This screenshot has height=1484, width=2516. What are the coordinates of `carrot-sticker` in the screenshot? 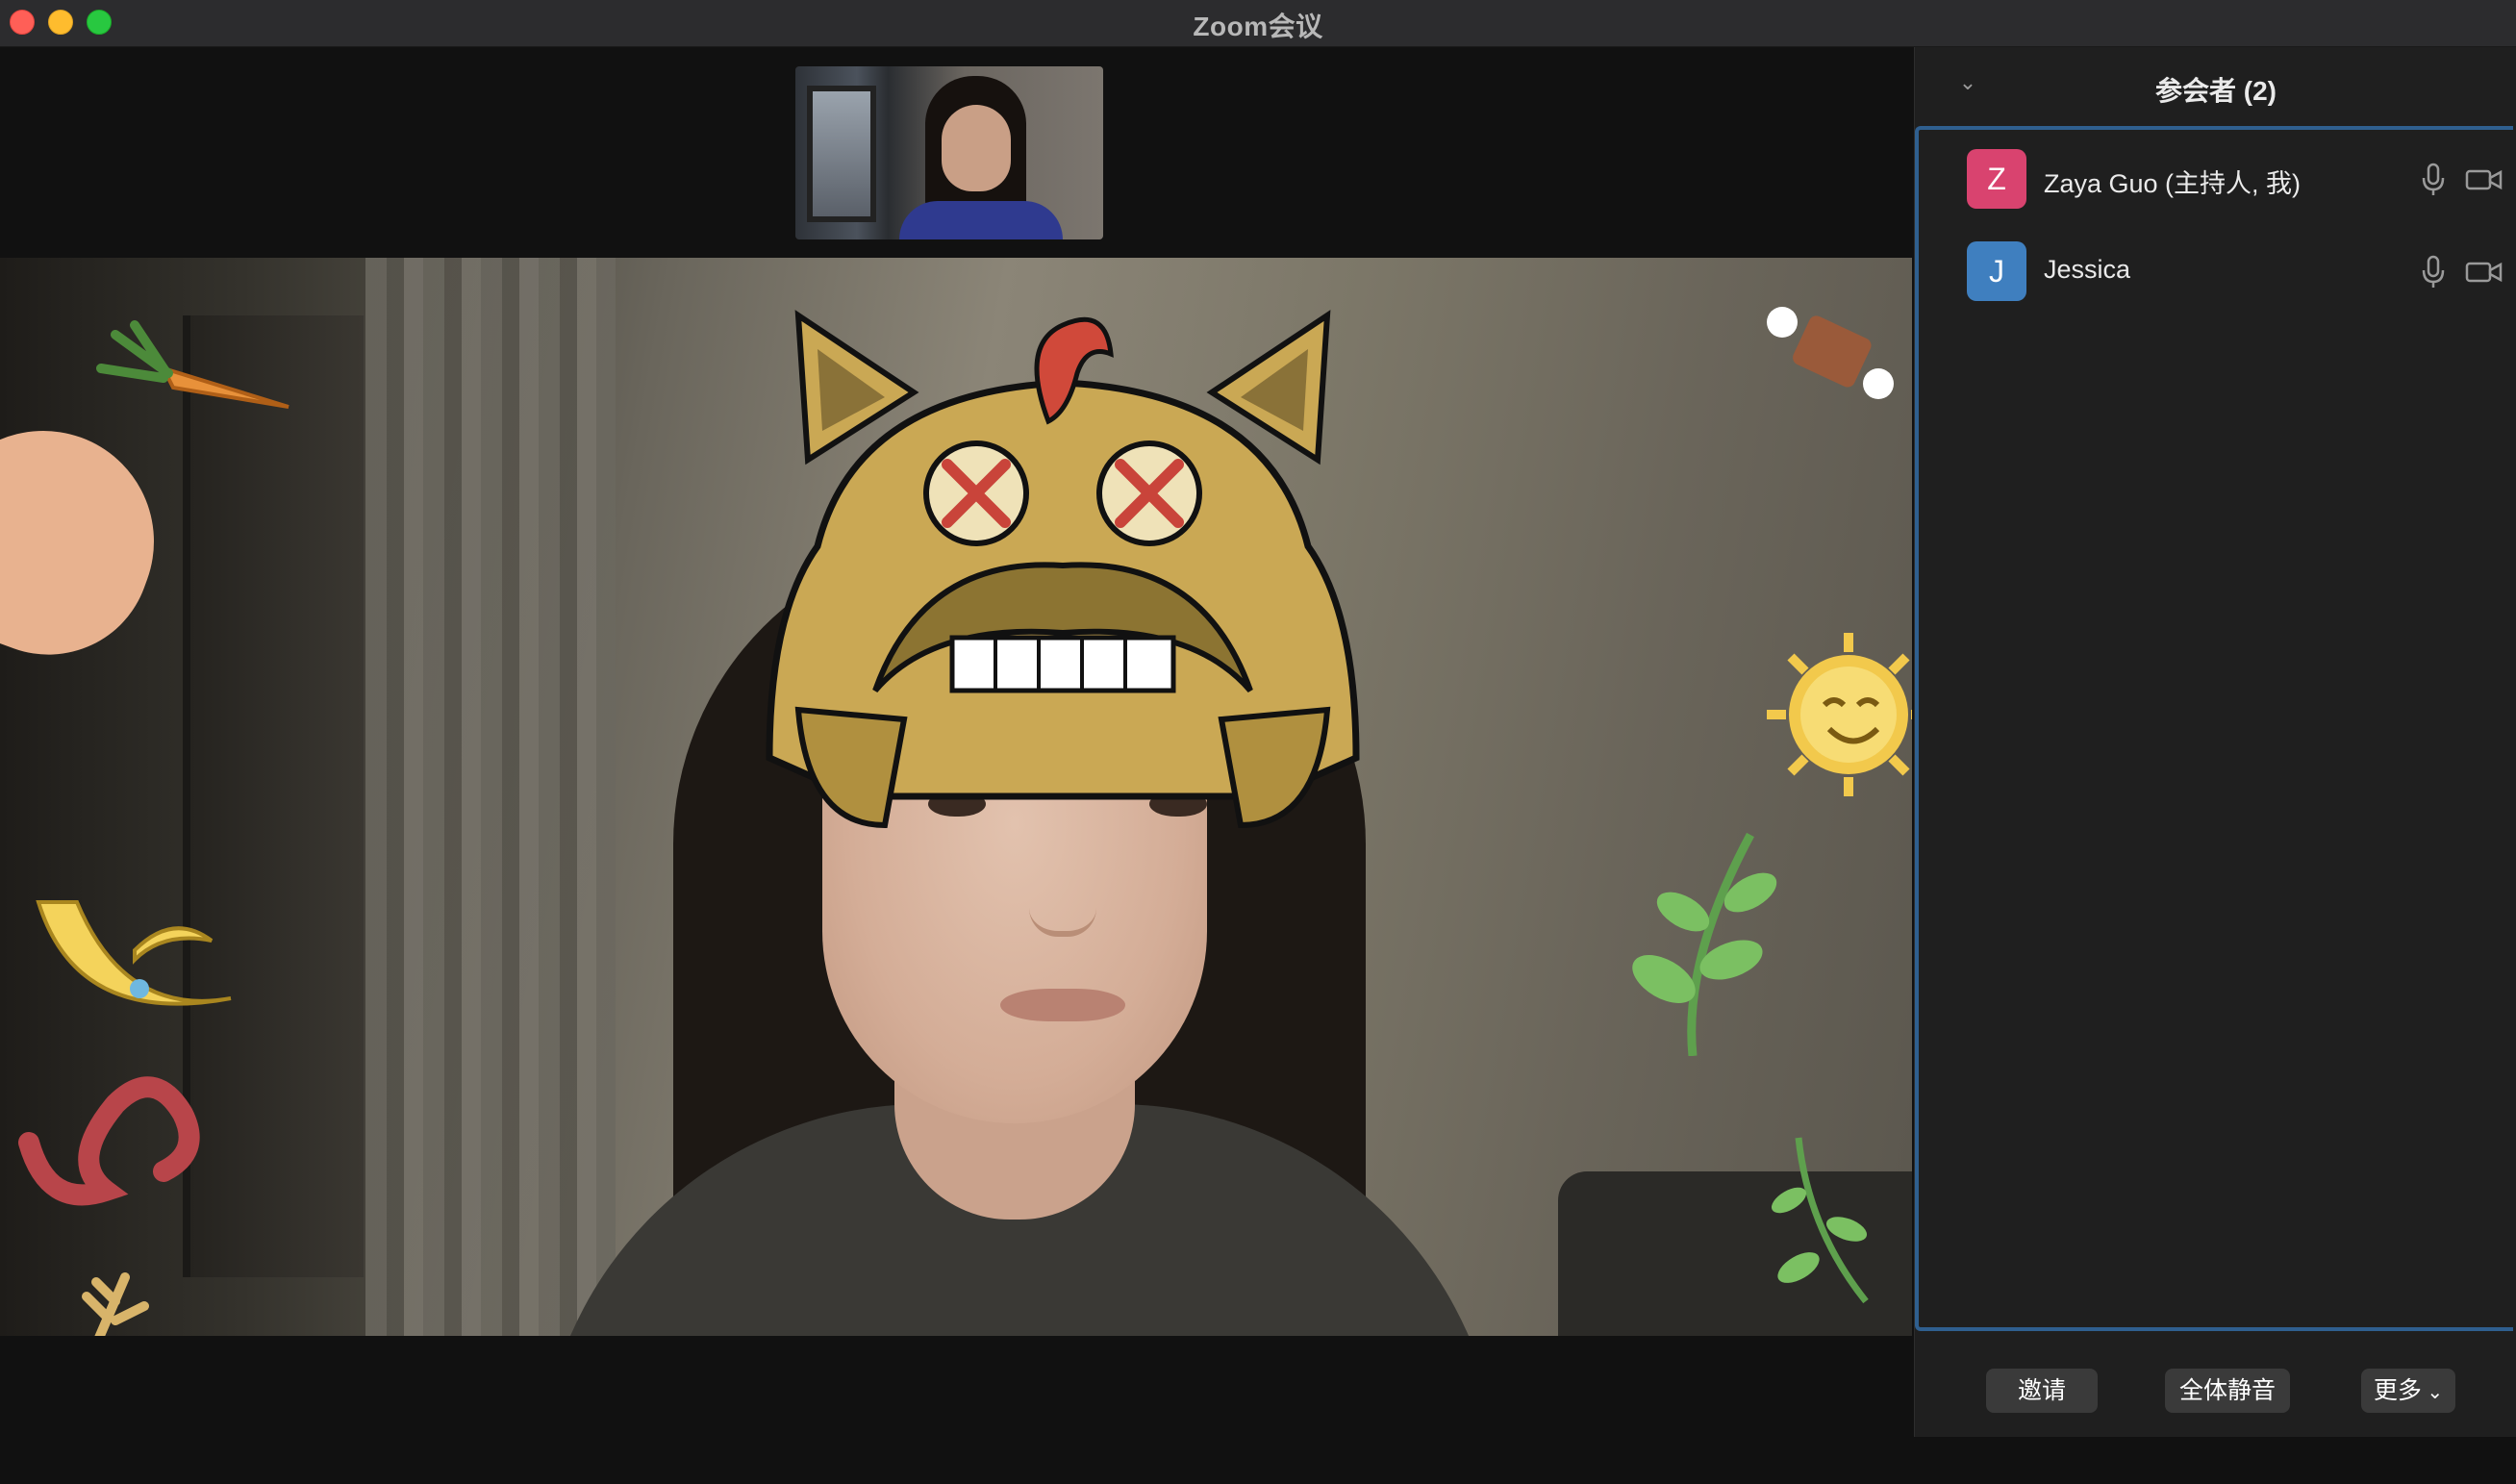 It's located at (192, 365).